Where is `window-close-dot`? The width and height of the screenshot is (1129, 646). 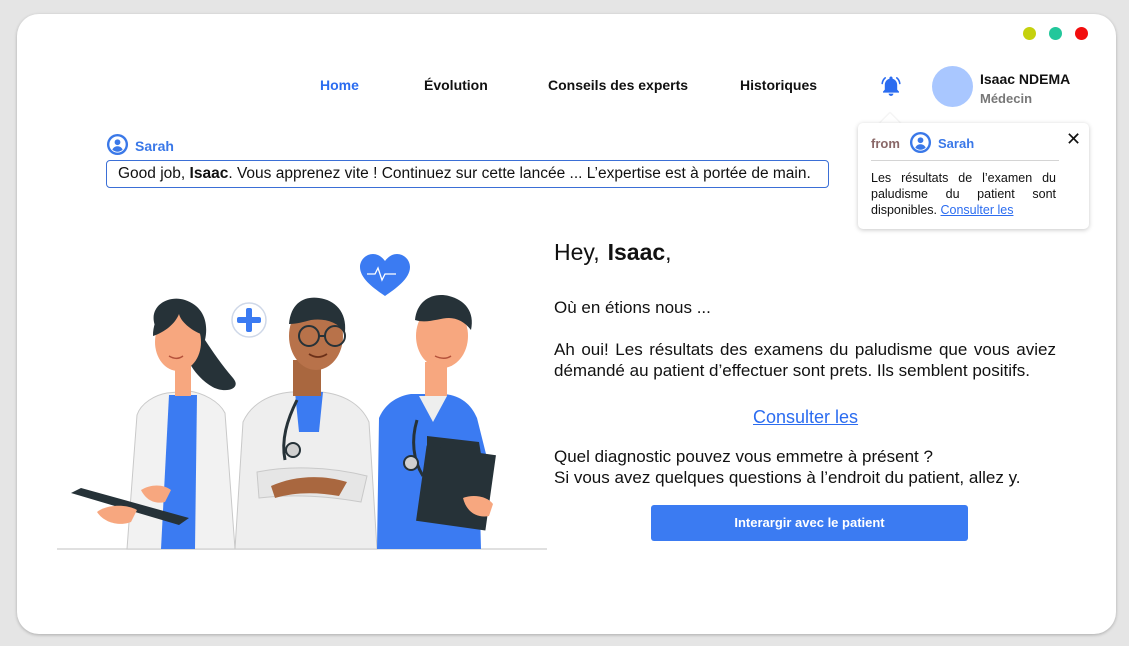
window-close-dot is located at coordinates (1081, 33).